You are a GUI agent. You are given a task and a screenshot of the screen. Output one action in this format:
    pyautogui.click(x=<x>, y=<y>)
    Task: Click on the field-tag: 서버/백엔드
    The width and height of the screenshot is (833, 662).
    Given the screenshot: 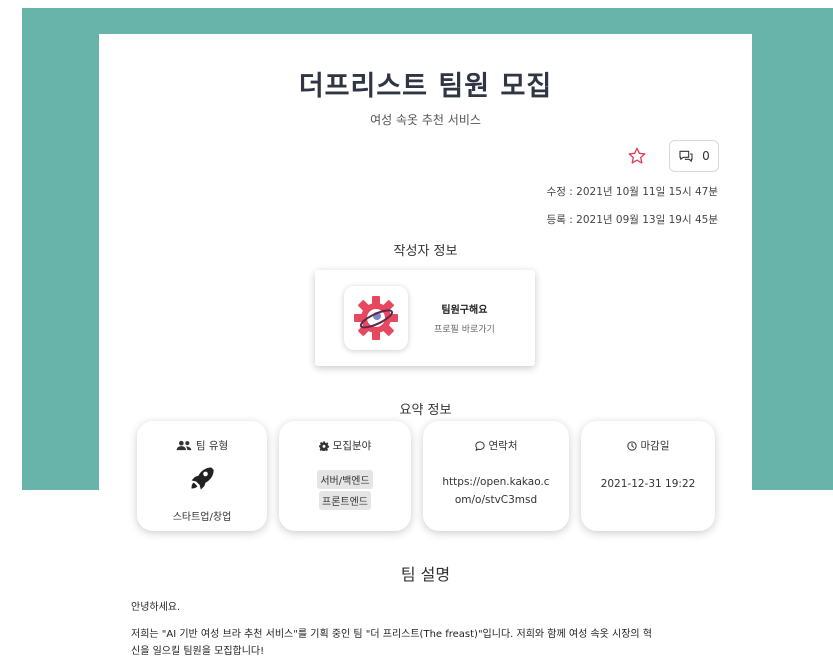 What is the action you would take?
    pyautogui.click(x=345, y=479)
    